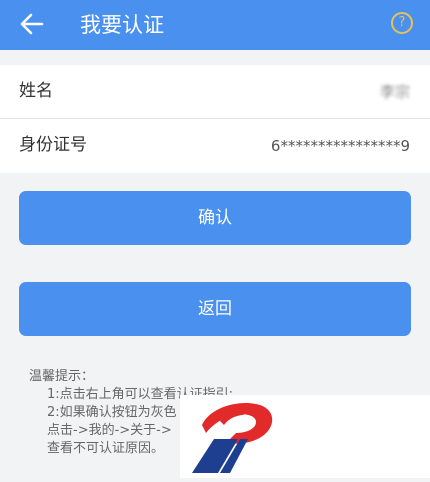  What do you see at coordinates (232, 438) in the screenshot?
I see `watermark-logo-icon` at bounding box center [232, 438].